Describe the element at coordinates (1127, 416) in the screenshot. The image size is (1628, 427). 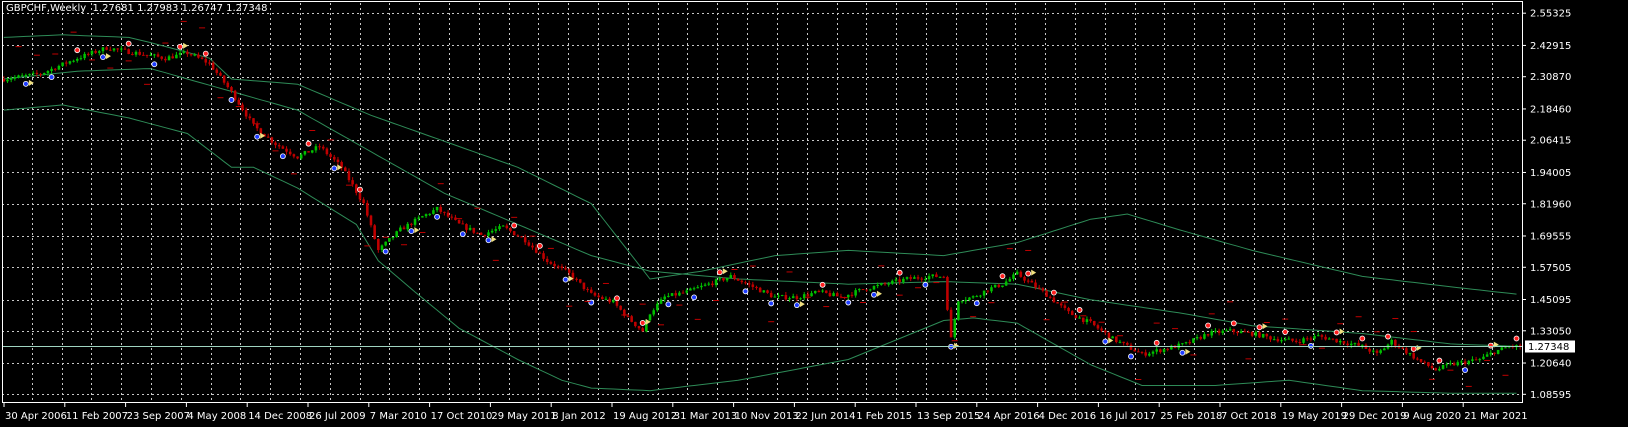
I see `x-tick-label: 16 Jul 2017` at that location.